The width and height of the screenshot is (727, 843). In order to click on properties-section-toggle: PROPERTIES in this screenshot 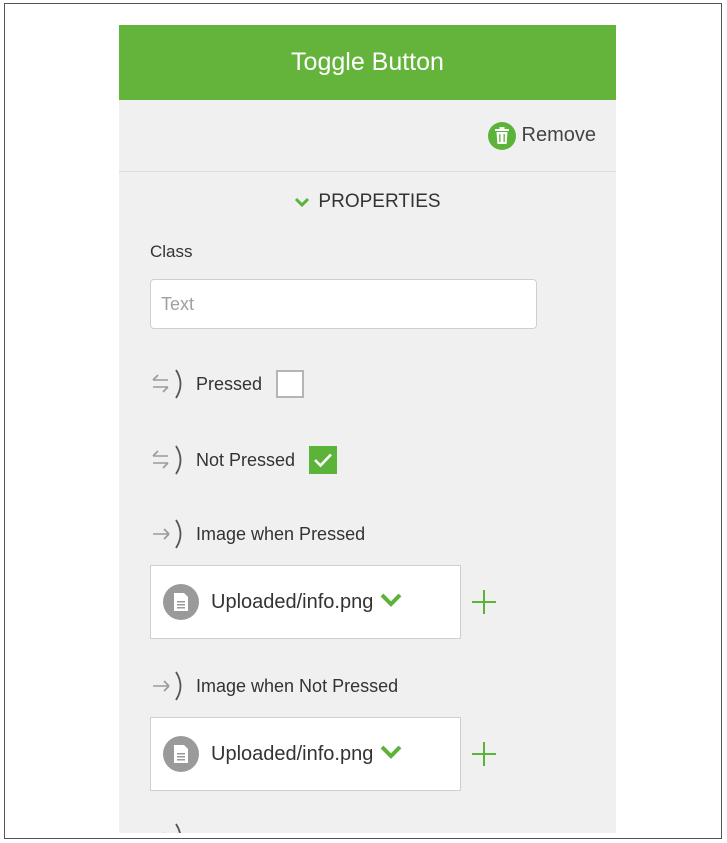, I will do `click(367, 202)`.